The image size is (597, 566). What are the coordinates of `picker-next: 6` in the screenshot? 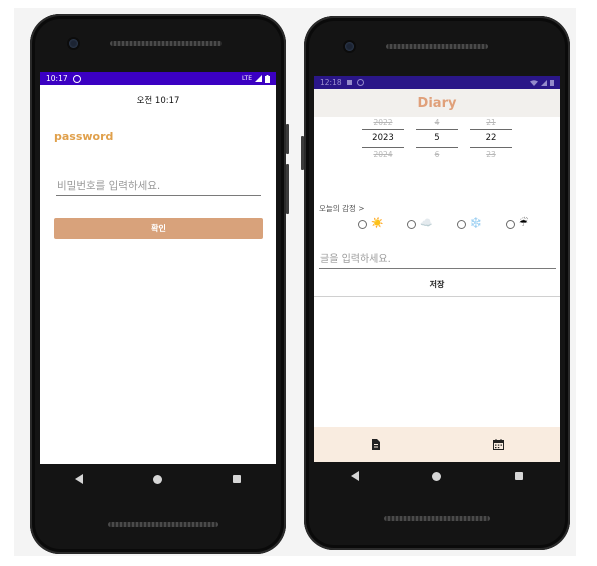 It's located at (437, 154).